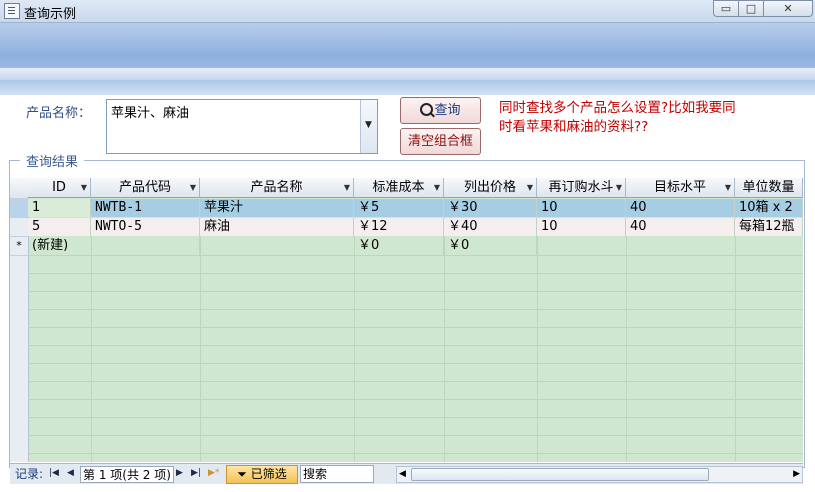 The height and width of the screenshot is (492, 815). I want to click on note-line-1: 同时查找多个产品怎么设置?比如我要同, so click(617, 108).